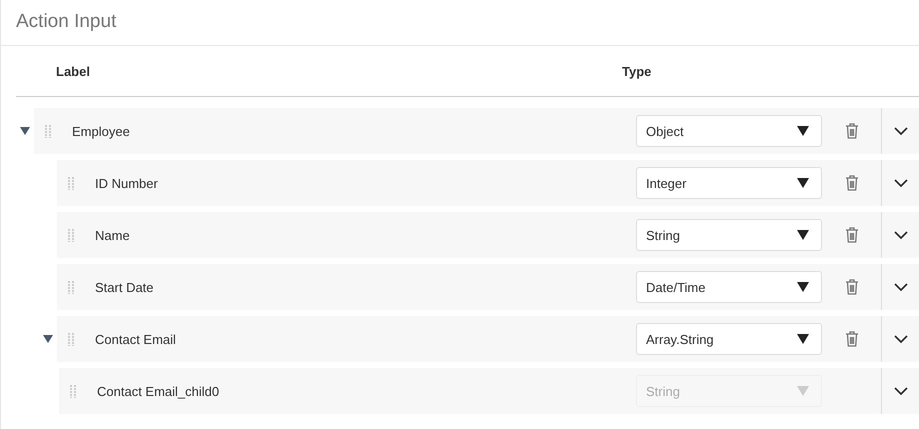 The image size is (919, 429). Describe the element at coordinates (113, 235) in the screenshot. I see `field-label: Name` at that location.